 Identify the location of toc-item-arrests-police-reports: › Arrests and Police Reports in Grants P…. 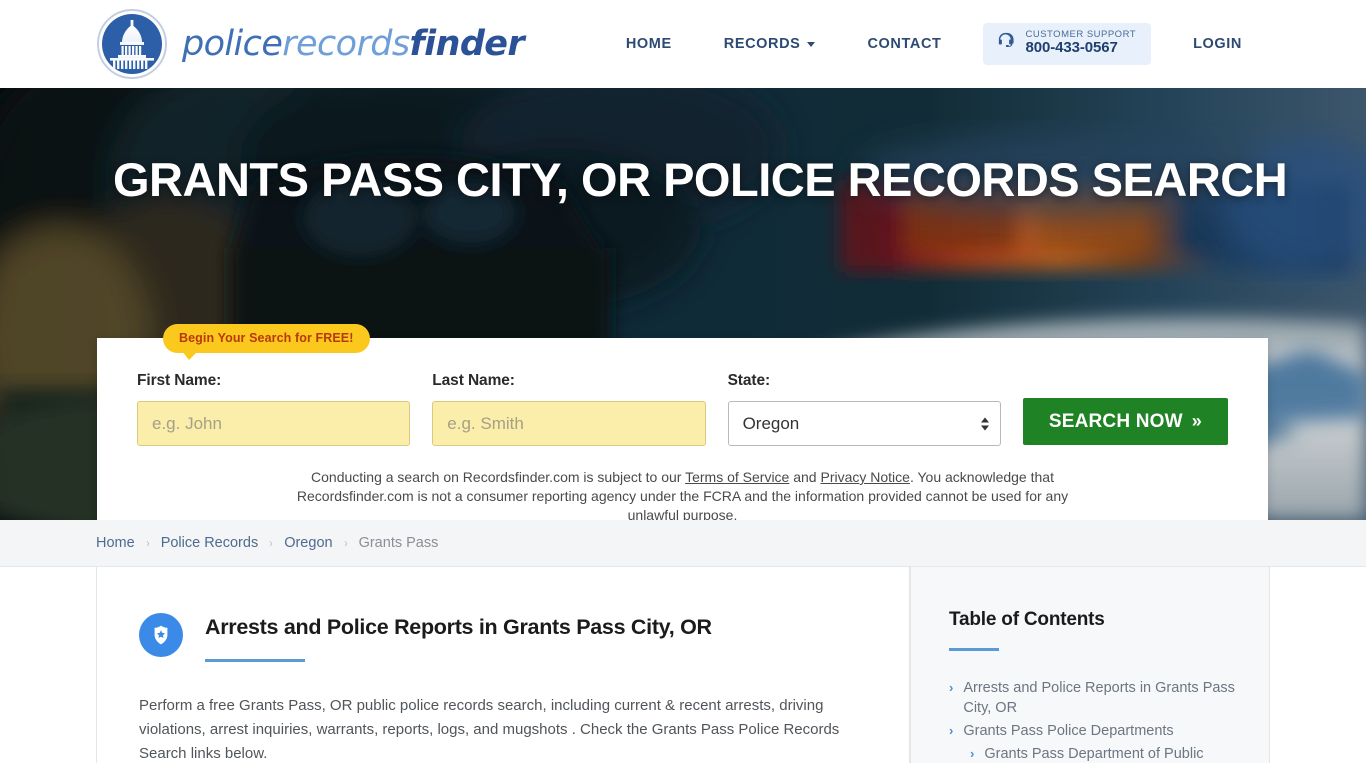
(1095, 698).